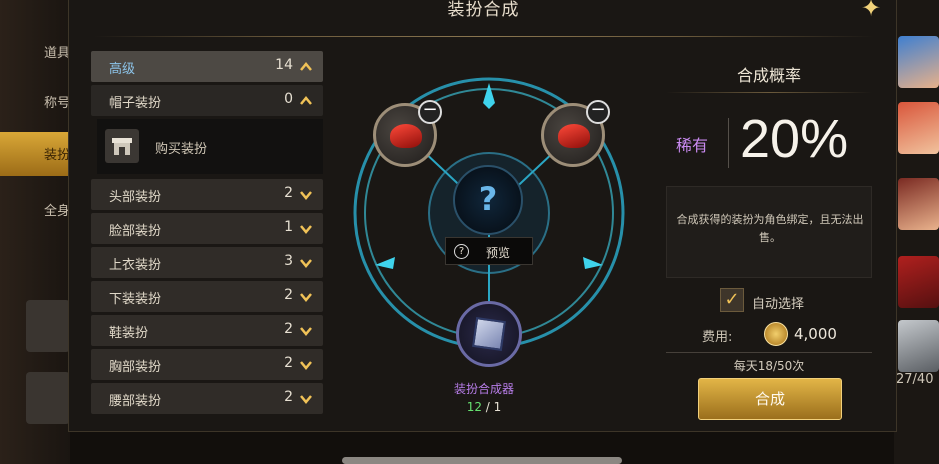 Image resolution: width=939 pixels, height=464 pixels. I want to click on material-slot-left: −, so click(407, 133).